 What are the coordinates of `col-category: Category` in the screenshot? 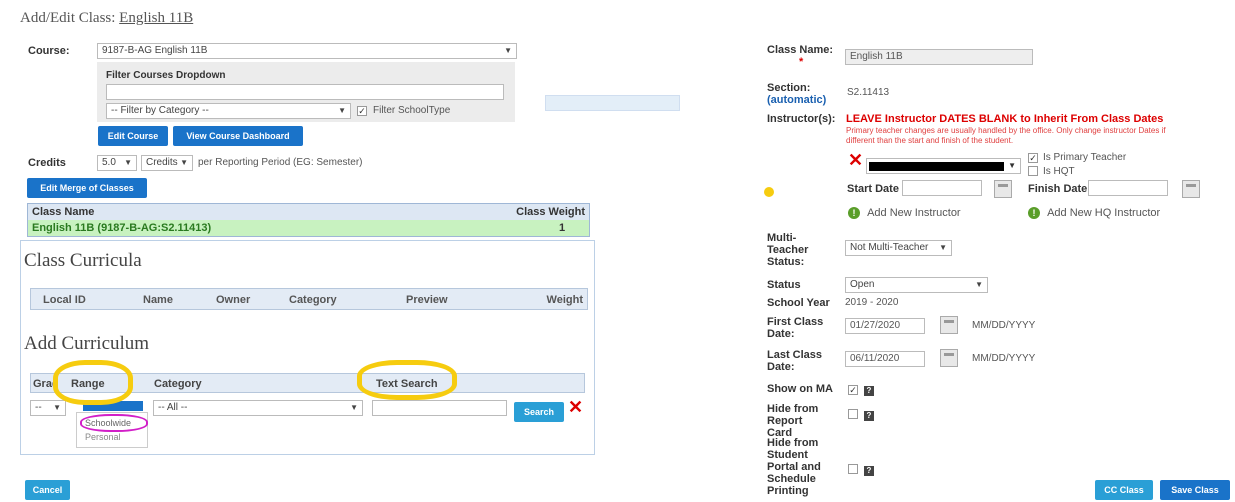 It's located at (178, 384).